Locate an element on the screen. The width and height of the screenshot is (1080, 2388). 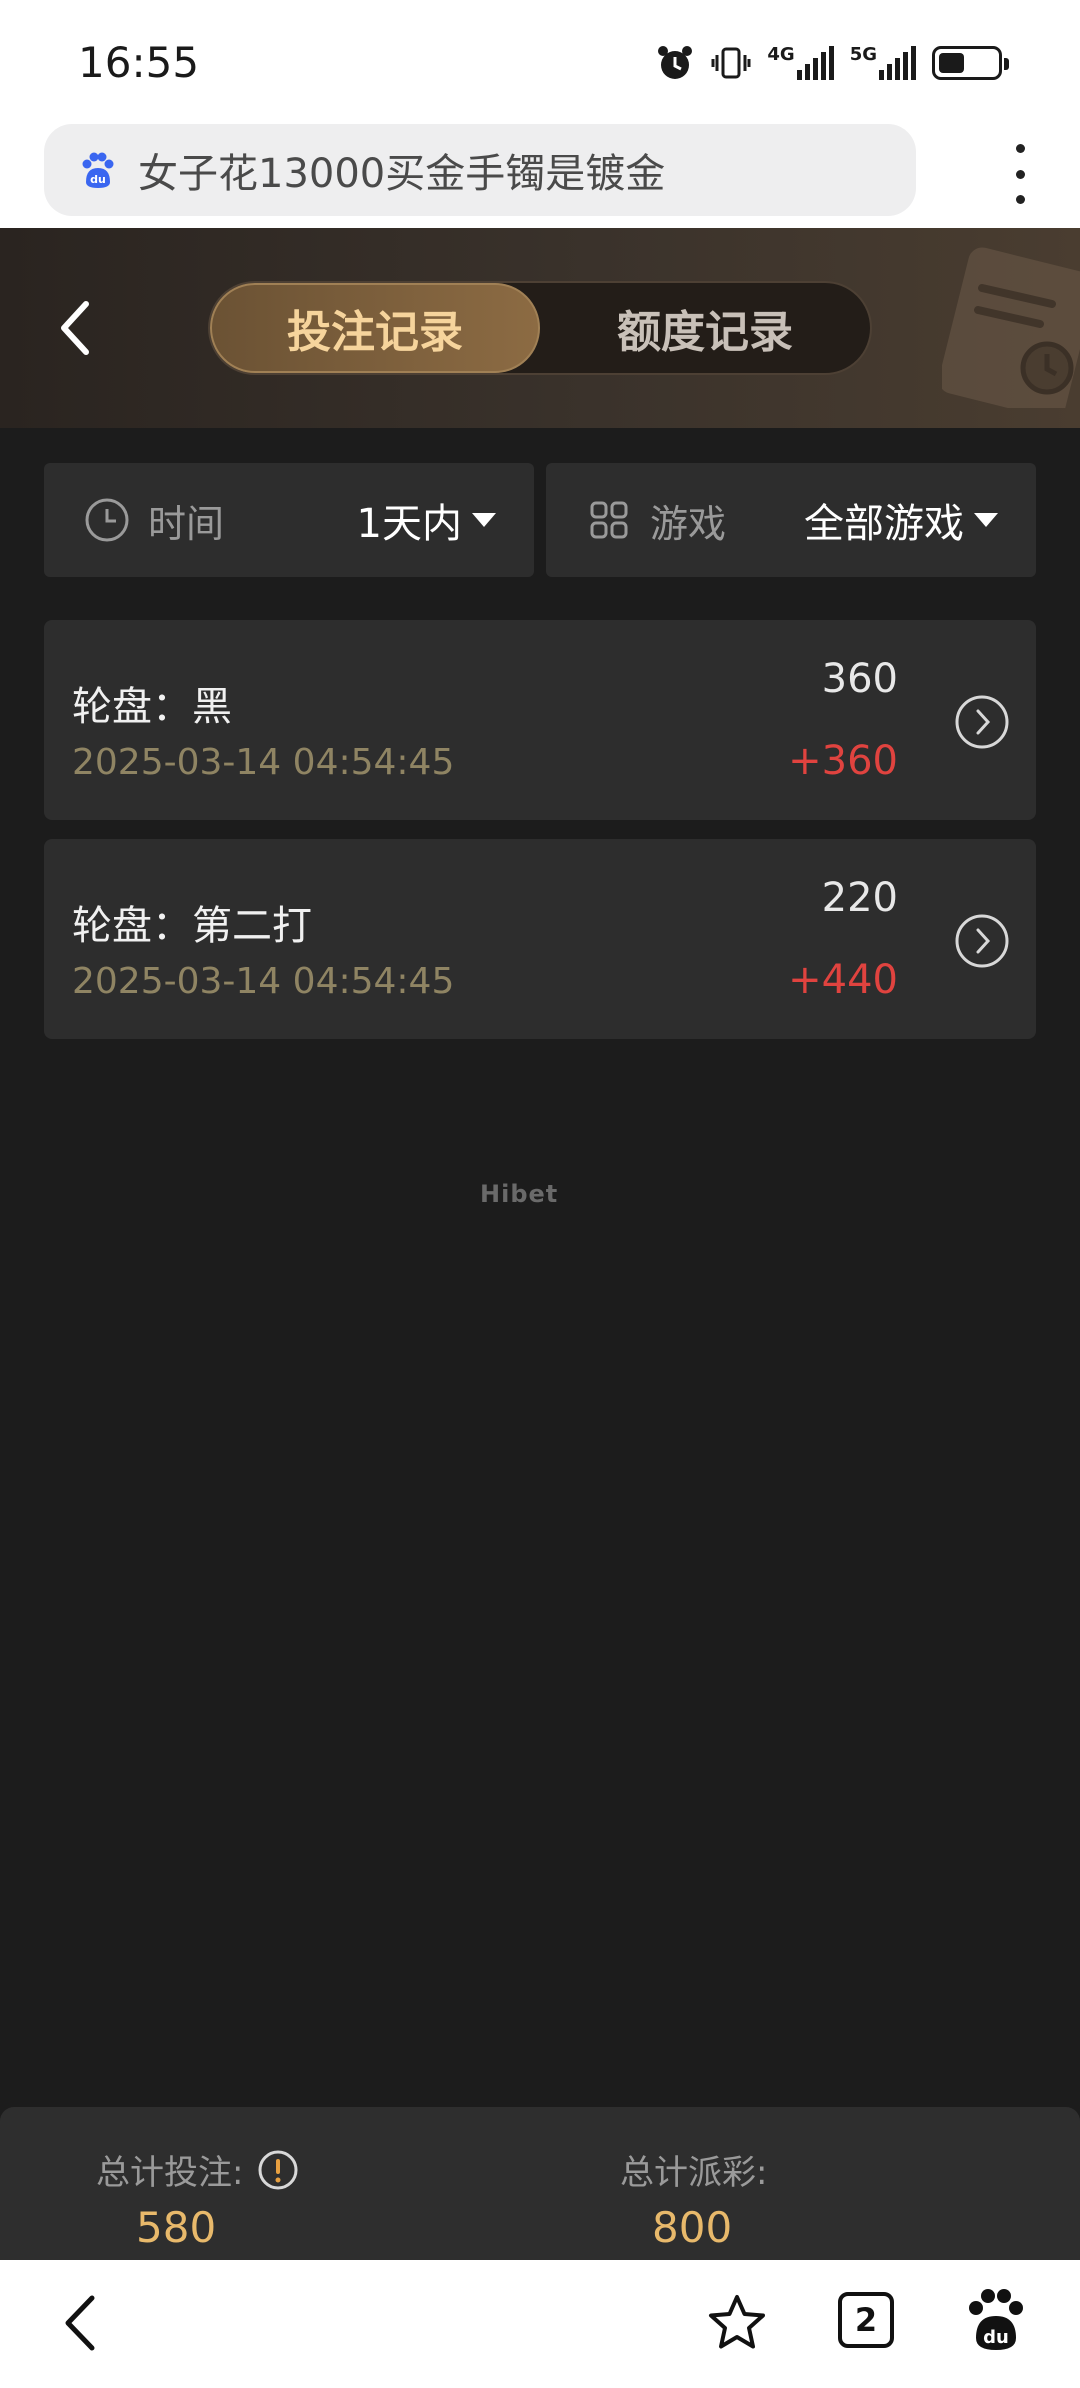
baidu-paw-home-icon: du is located at coordinates (996, 2319).